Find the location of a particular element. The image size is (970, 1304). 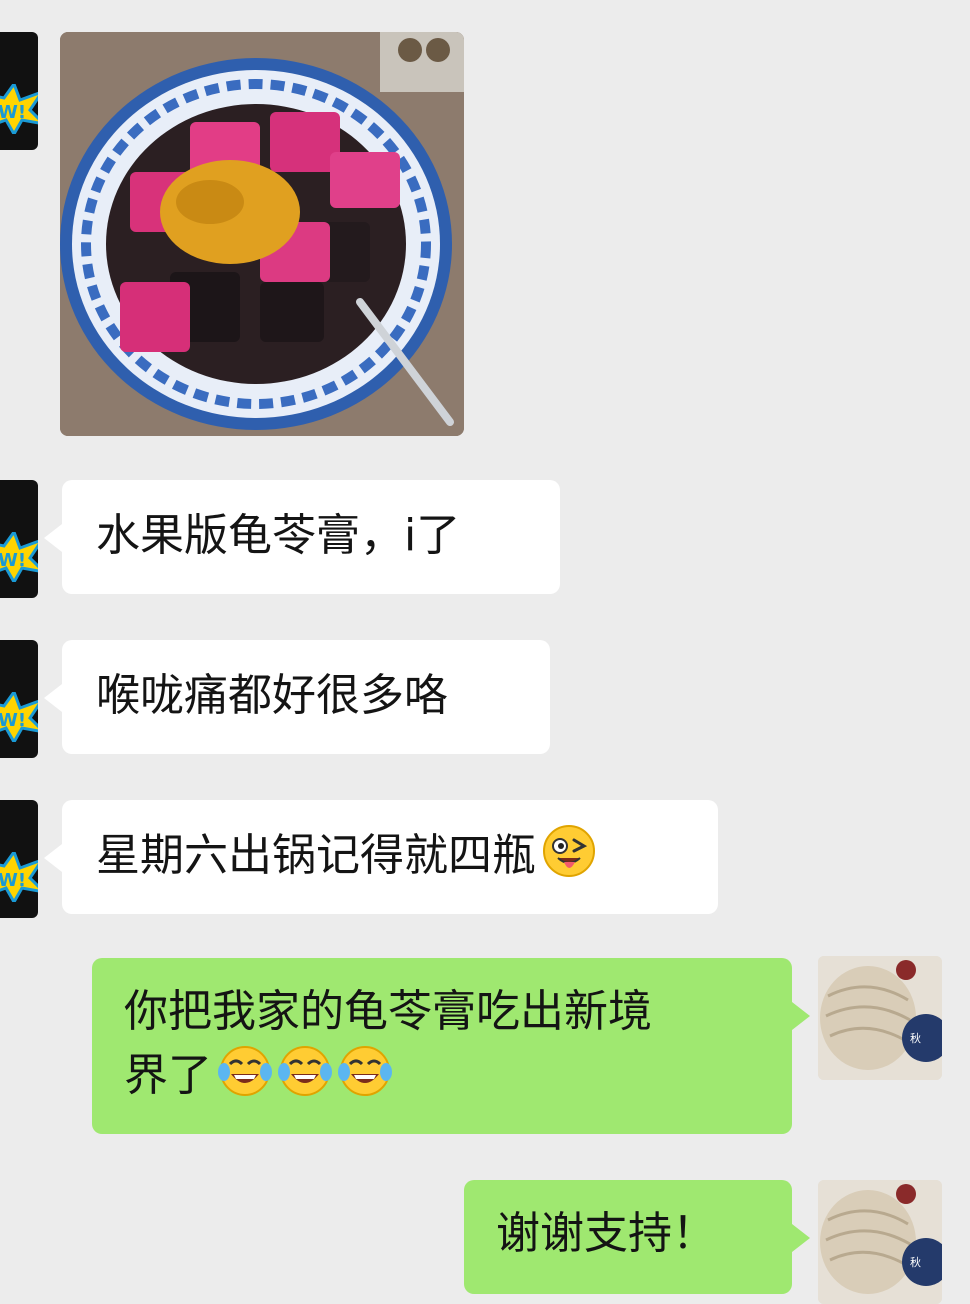

message-text: 喉咙痛都好很多咯 is located at coordinates (272, 695).